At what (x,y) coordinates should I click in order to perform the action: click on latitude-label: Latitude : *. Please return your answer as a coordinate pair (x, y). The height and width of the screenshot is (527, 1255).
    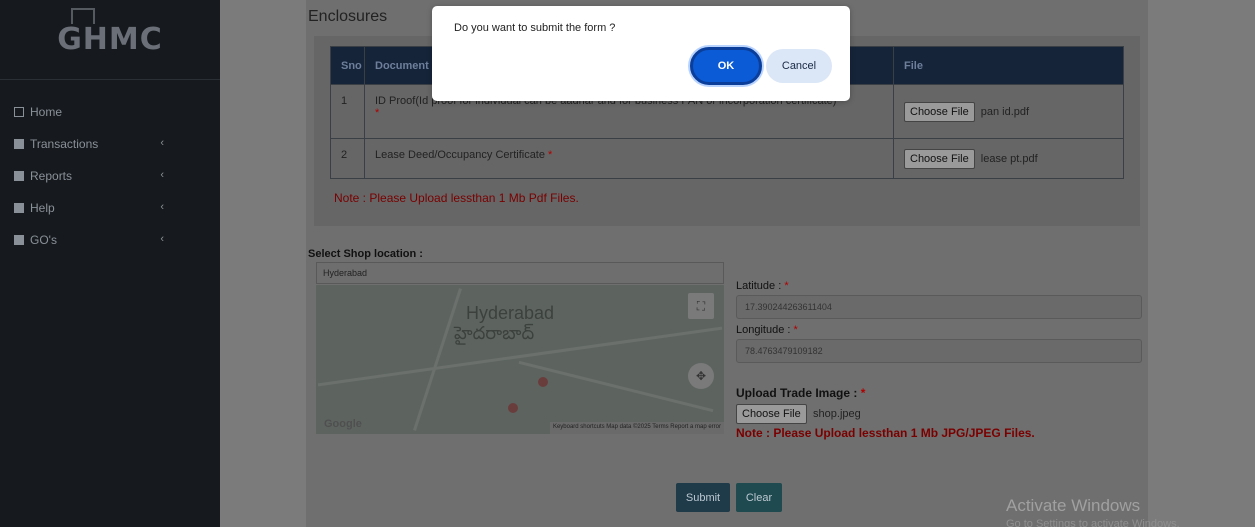
    Looking at the image, I should click on (762, 286).